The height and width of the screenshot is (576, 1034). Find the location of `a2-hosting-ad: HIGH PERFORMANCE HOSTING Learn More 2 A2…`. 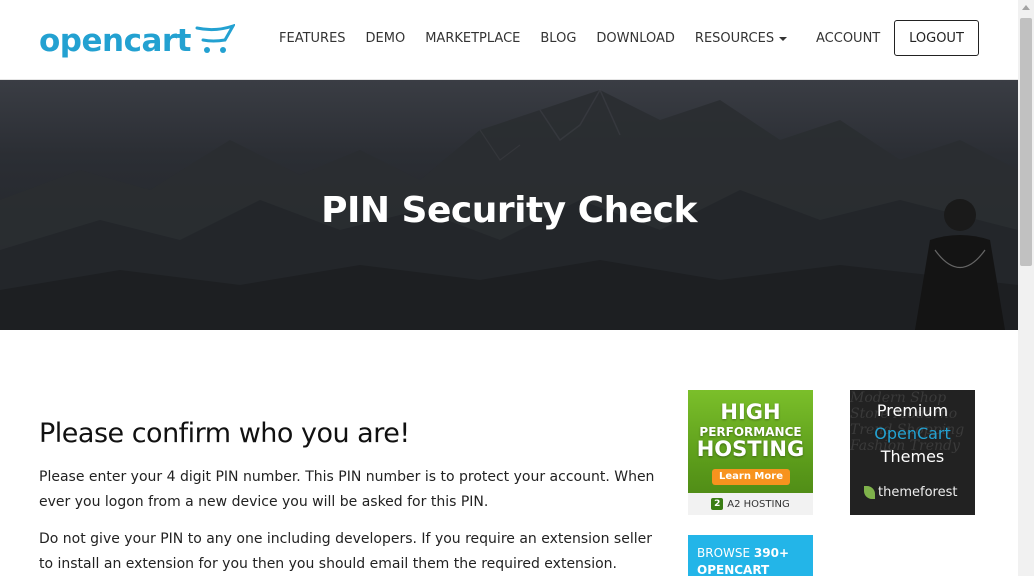

a2-hosting-ad: HIGH PERFORMANCE HOSTING Learn More 2 A2… is located at coordinates (750, 452).